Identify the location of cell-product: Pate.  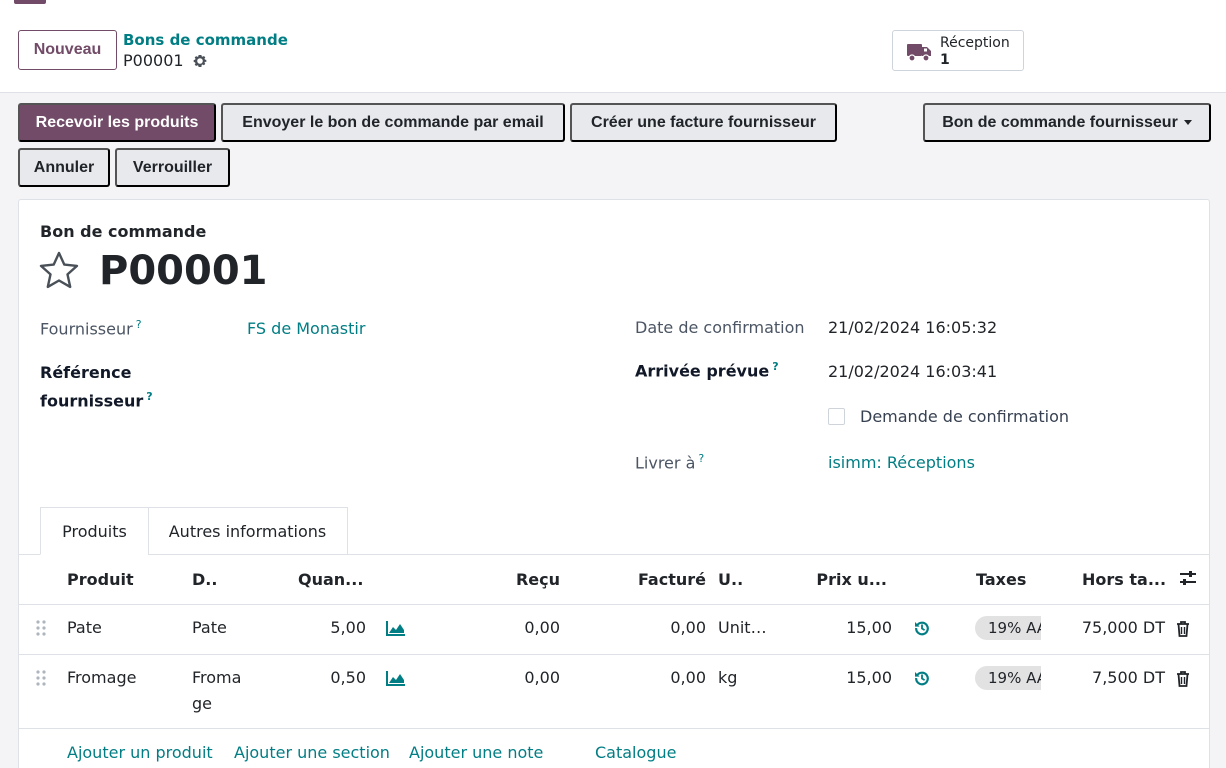
(84, 627).